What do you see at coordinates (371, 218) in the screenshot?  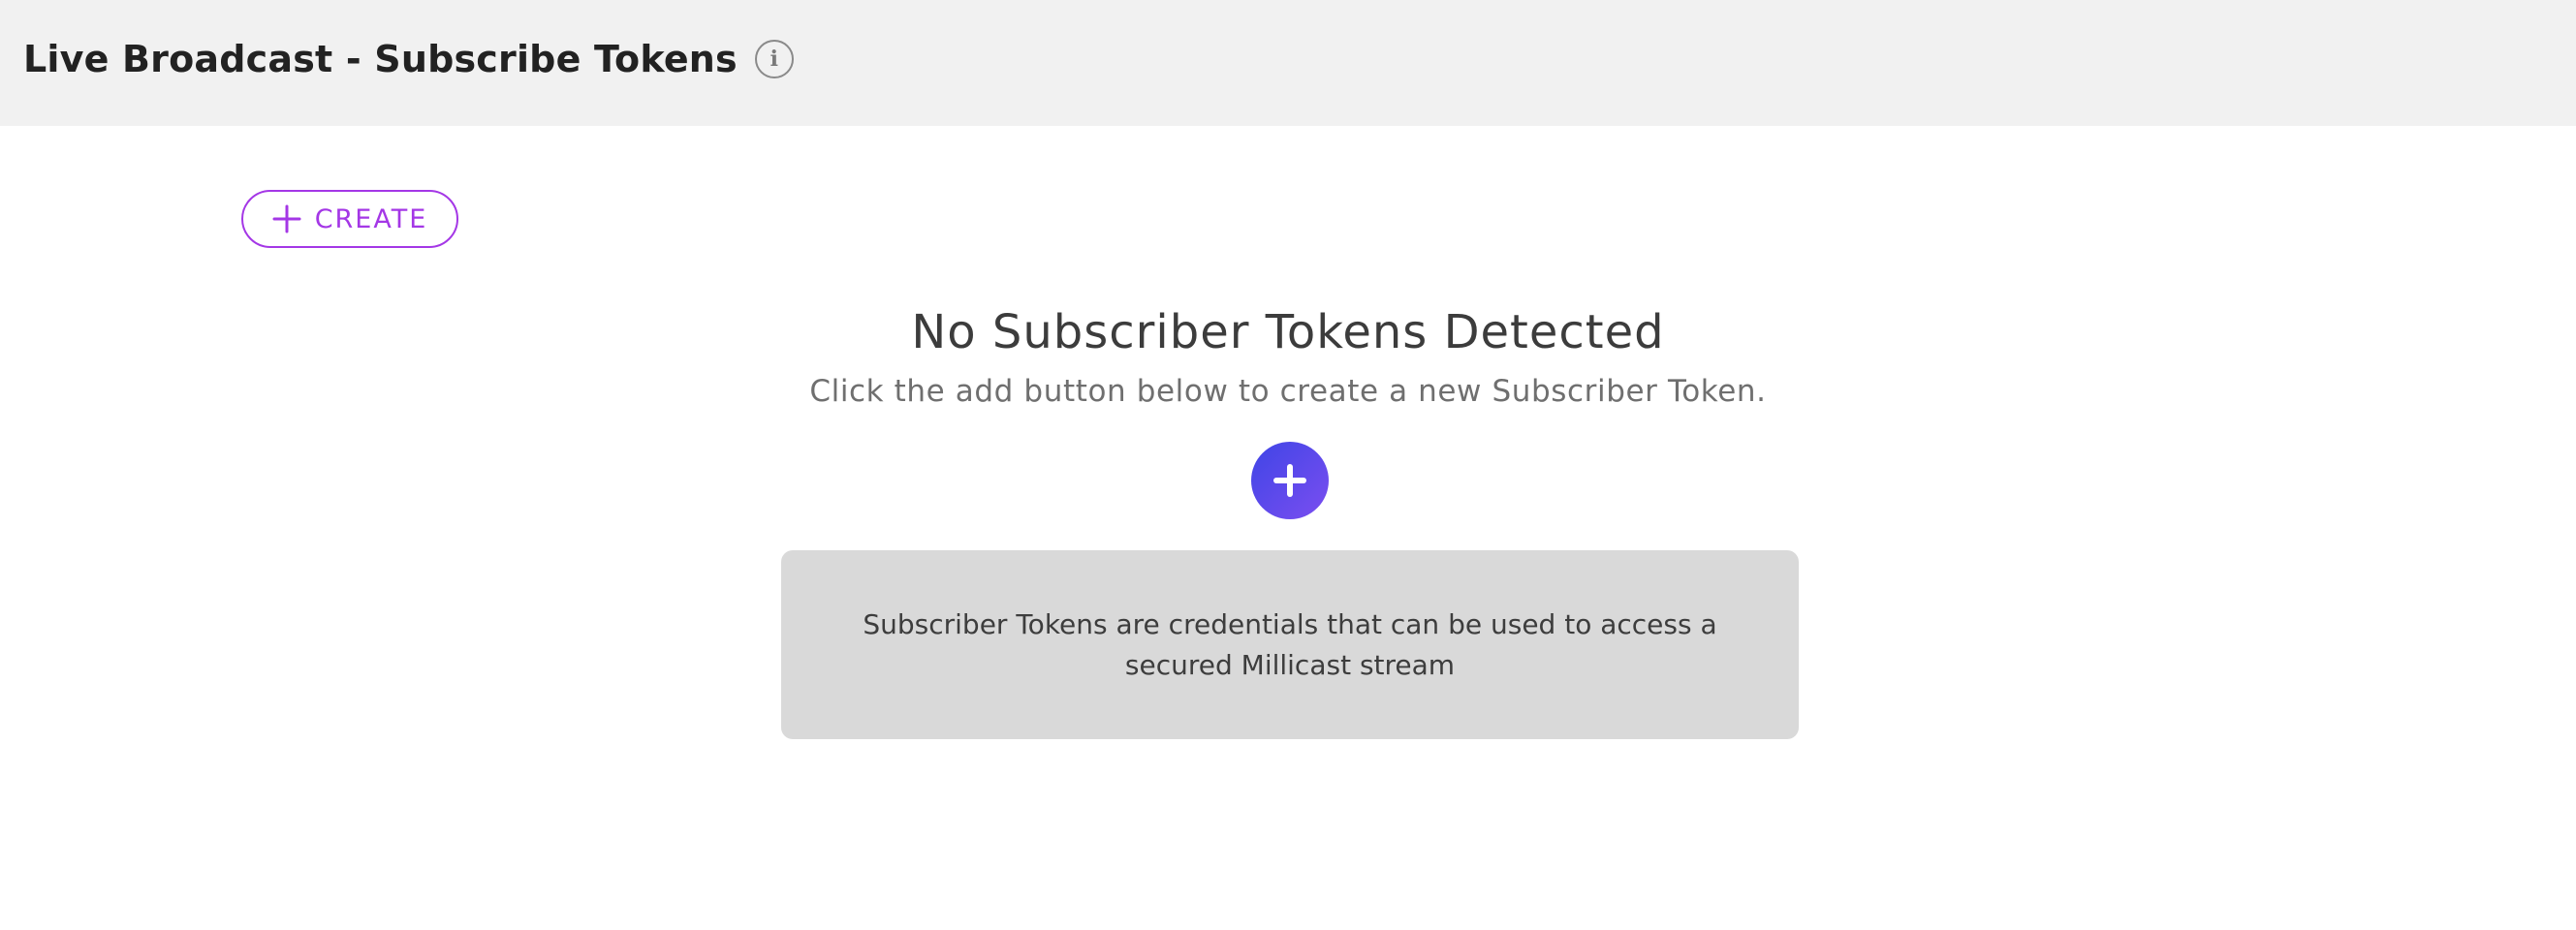 I see `create-button-label: CREATE` at bounding box center [371, 218].